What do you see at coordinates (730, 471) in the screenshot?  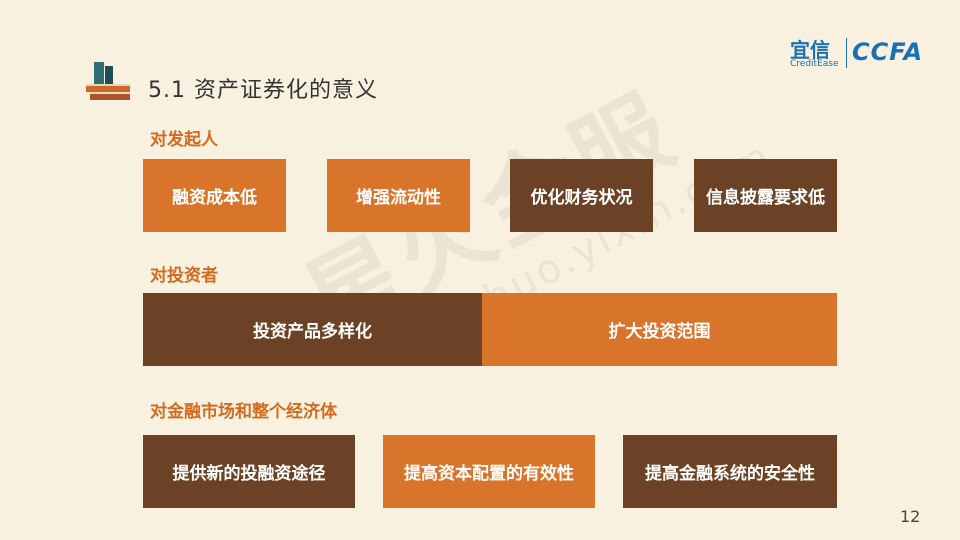 I see `market-item-safety: 提高金融系统的安全性` at bounding box center [730, 471].